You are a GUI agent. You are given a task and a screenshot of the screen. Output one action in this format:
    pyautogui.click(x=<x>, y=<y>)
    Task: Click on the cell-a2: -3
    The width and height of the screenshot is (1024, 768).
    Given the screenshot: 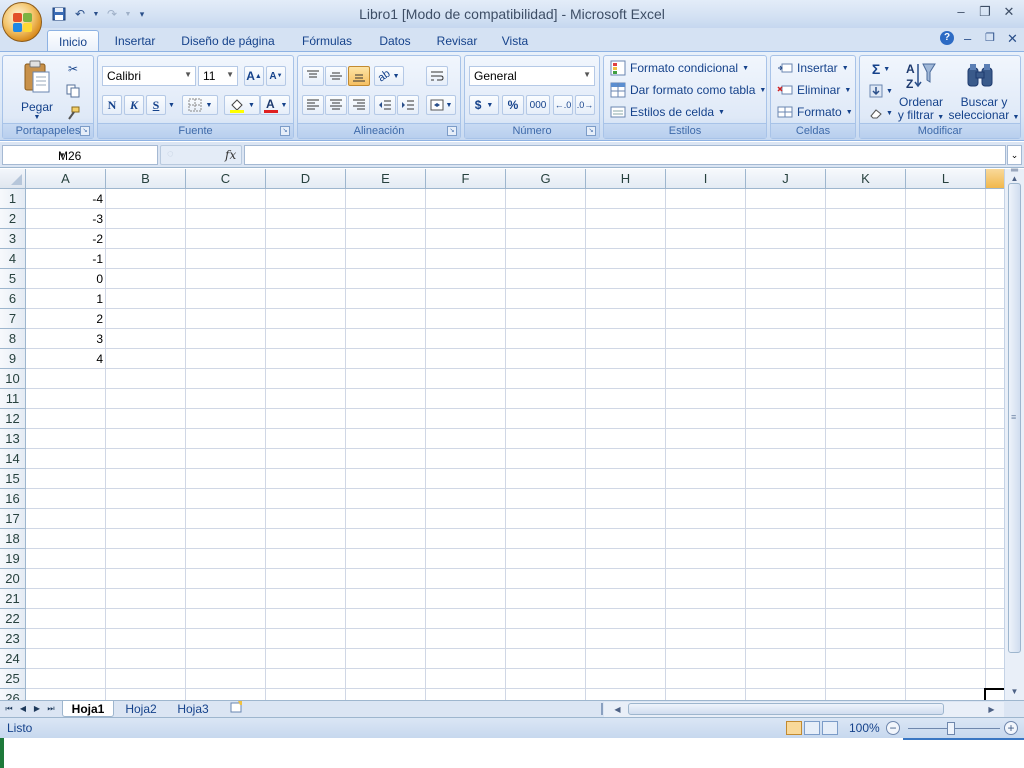 What is the action you would take?
    pyautogui.click(x=66, y=218)
    